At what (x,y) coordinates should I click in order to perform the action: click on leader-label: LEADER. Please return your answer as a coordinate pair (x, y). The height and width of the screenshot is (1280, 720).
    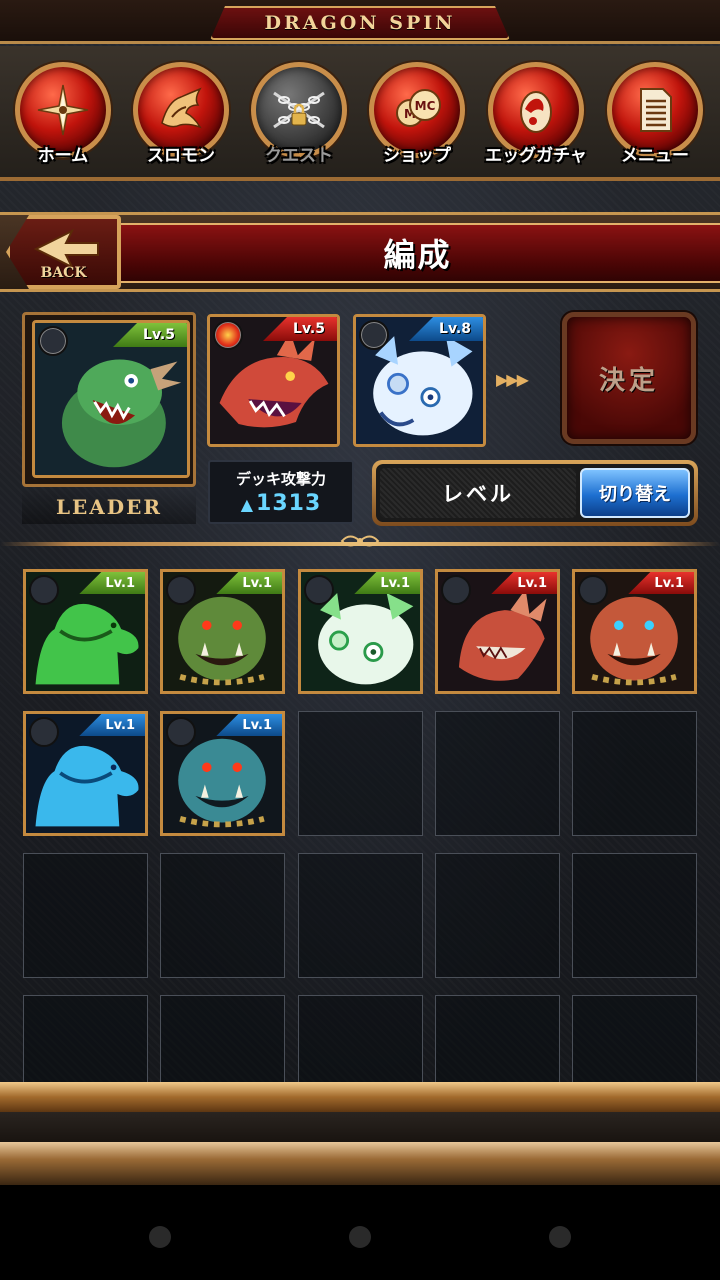
    Looking at the image, I should click on (109, 507).